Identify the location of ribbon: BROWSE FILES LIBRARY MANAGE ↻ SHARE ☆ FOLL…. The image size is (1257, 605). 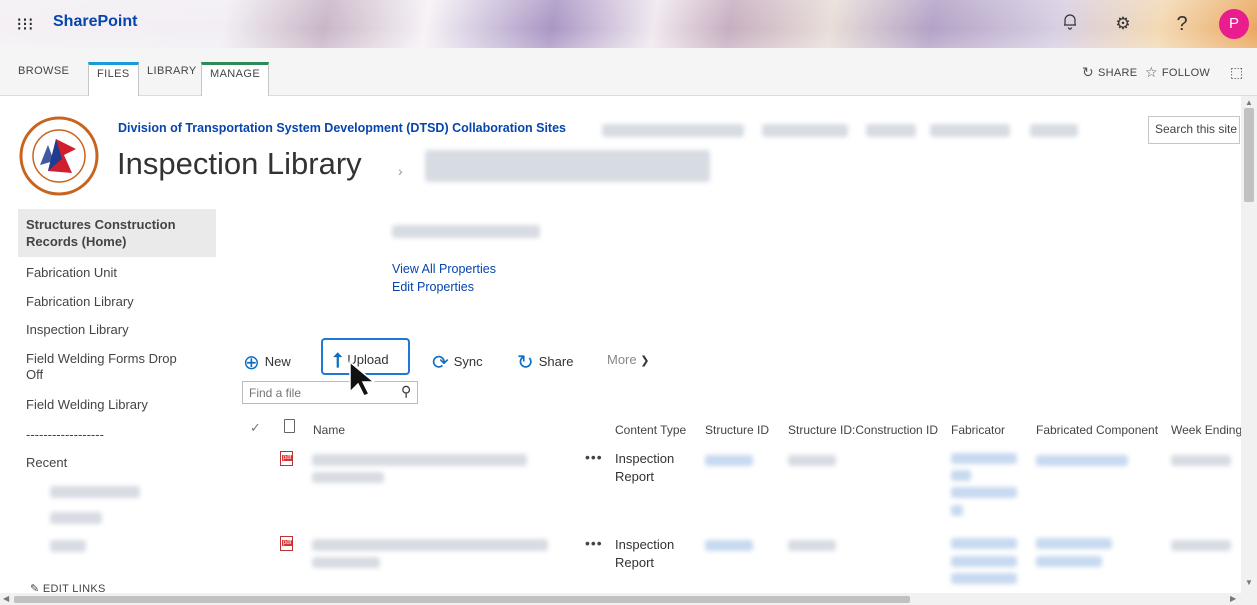
(628, 72).